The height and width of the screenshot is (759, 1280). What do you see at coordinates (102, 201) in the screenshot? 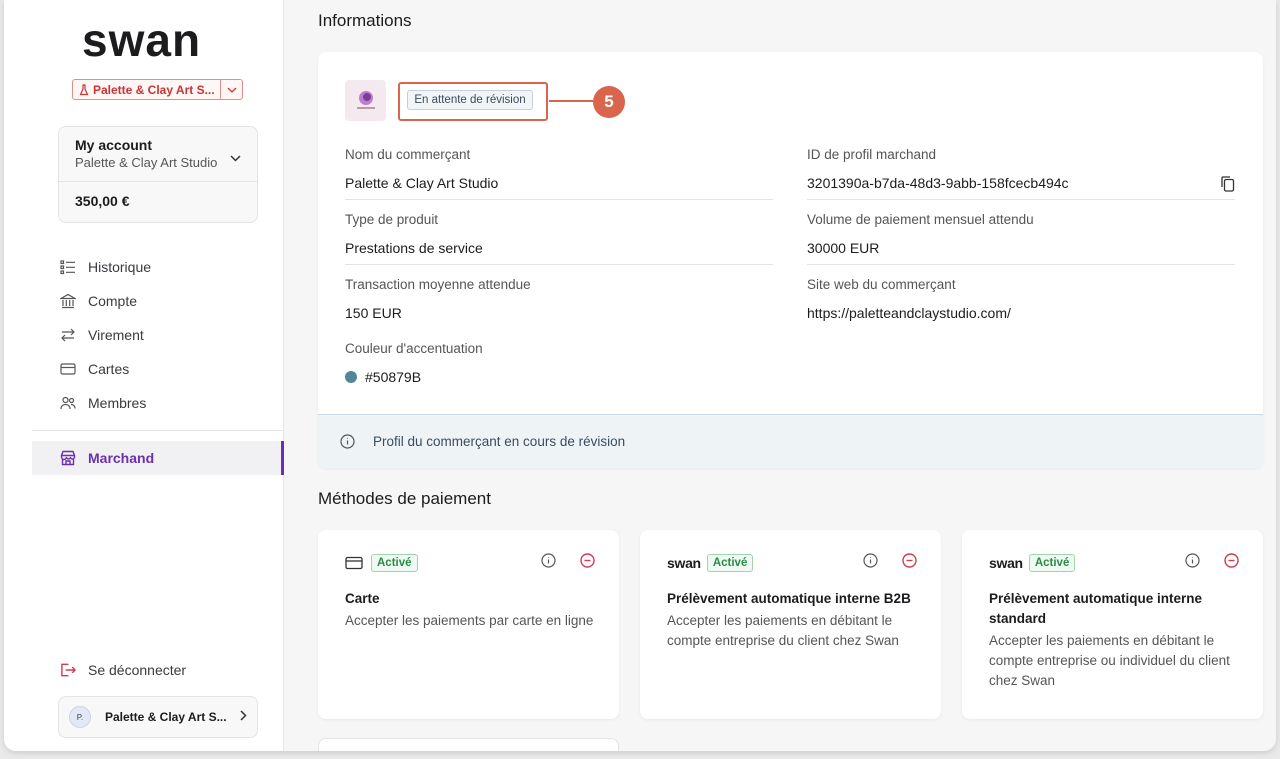
I see `account-balance: 350,00 €` at bounding box center [102, 201].